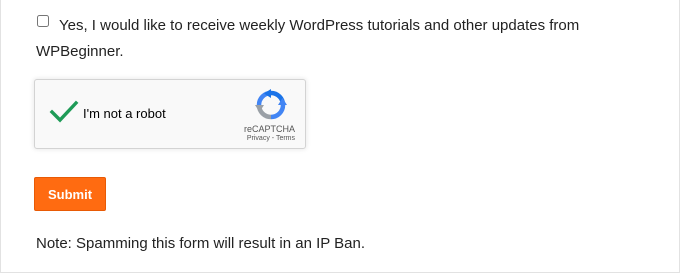  What do you see at coordinates (271, 138) in the screenshot?
I see `recaptcha-links: Privacy - Terms` at bounding box center [271, 138].